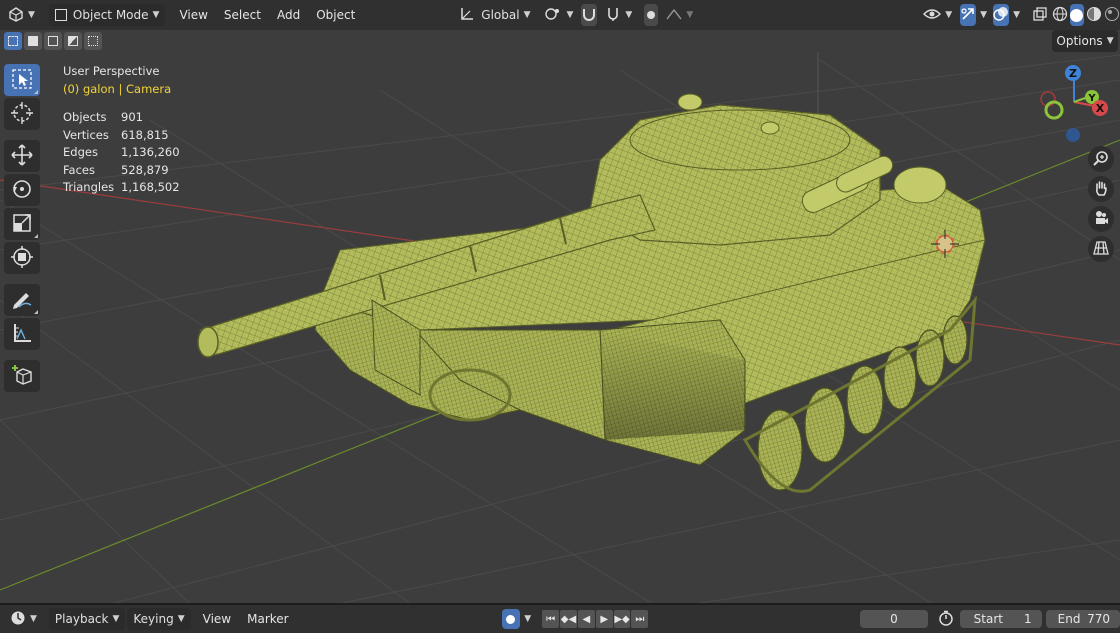  Describe the element at coordinates (13, 41) in the screenshot. I see `select-new-button` at that location.